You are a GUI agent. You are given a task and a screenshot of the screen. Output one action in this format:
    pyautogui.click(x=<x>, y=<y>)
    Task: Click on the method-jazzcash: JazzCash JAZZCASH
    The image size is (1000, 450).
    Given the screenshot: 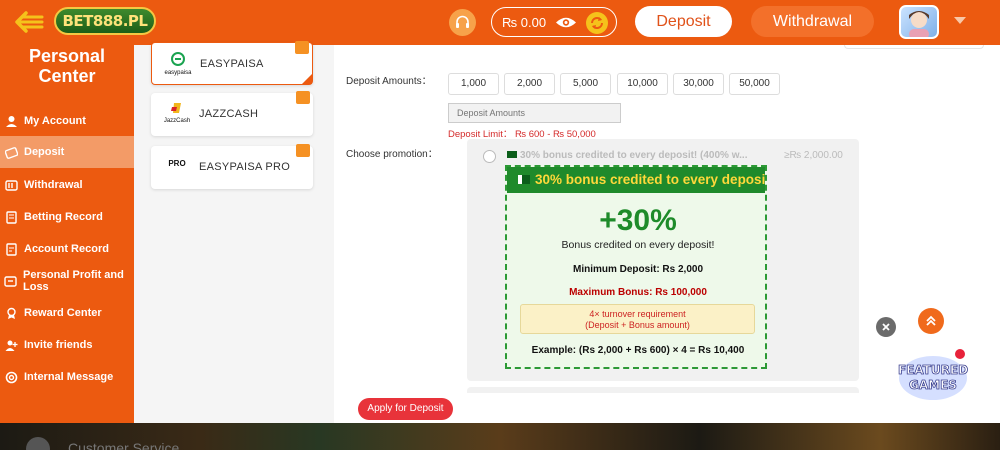 What is the action you would take?
    pyautogui.click(x=232, y=113)
    